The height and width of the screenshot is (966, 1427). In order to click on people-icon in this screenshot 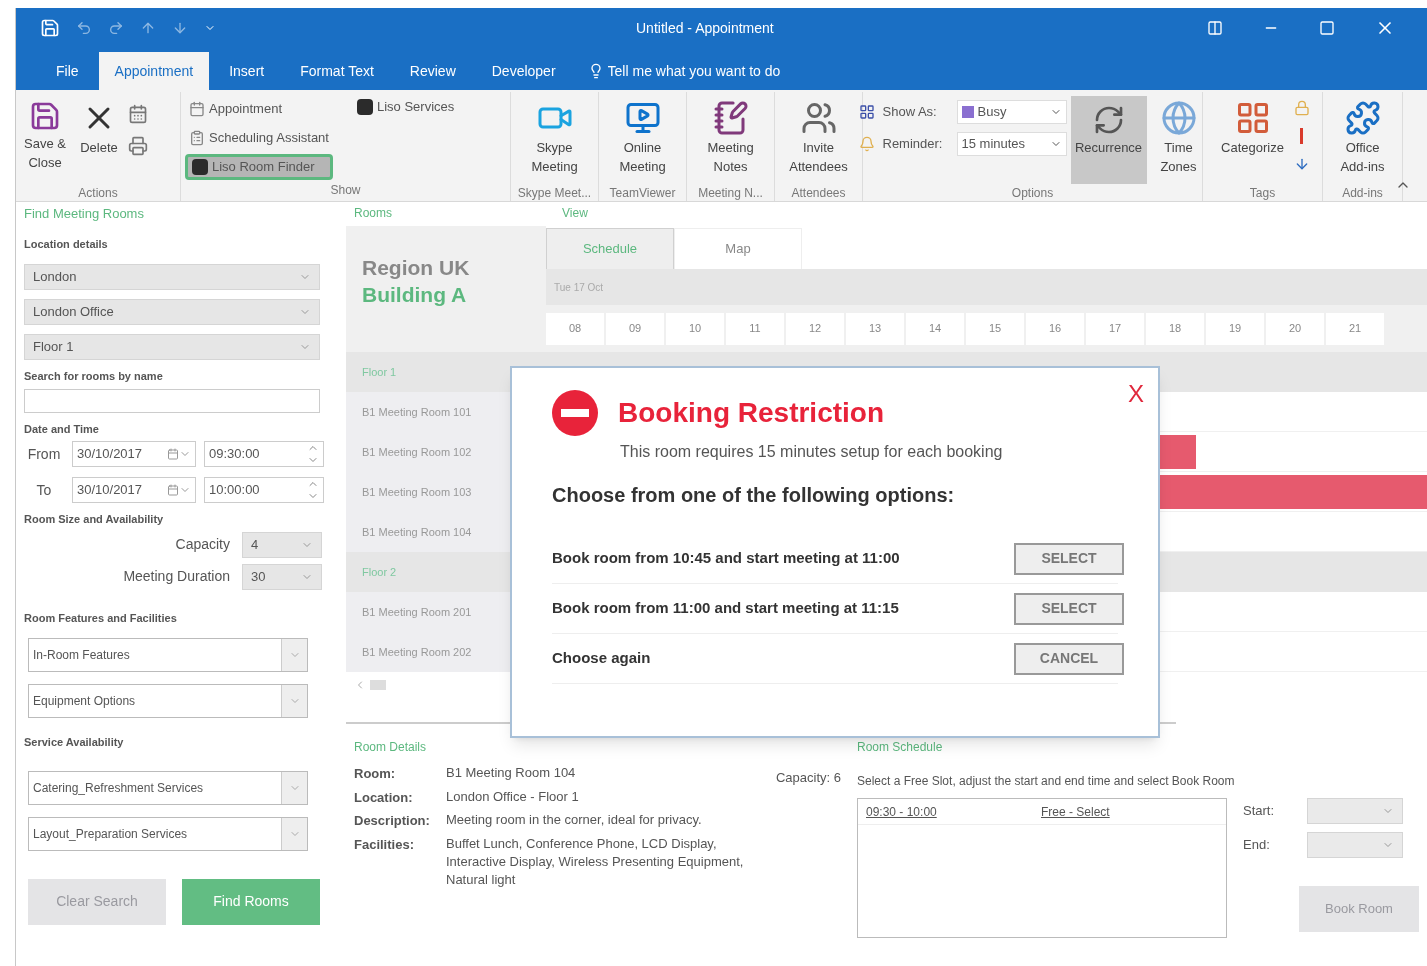, I will do `click(818, 118)`.